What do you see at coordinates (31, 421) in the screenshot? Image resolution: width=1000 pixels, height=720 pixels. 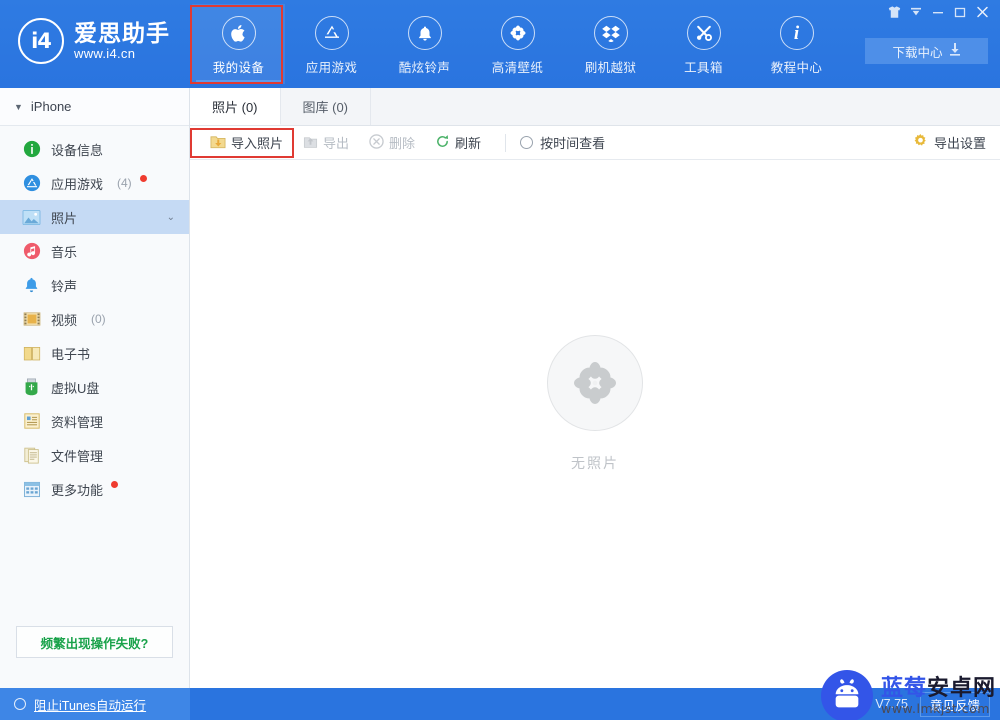 I see `data-manage-icon` at bounding box center [31, 421].